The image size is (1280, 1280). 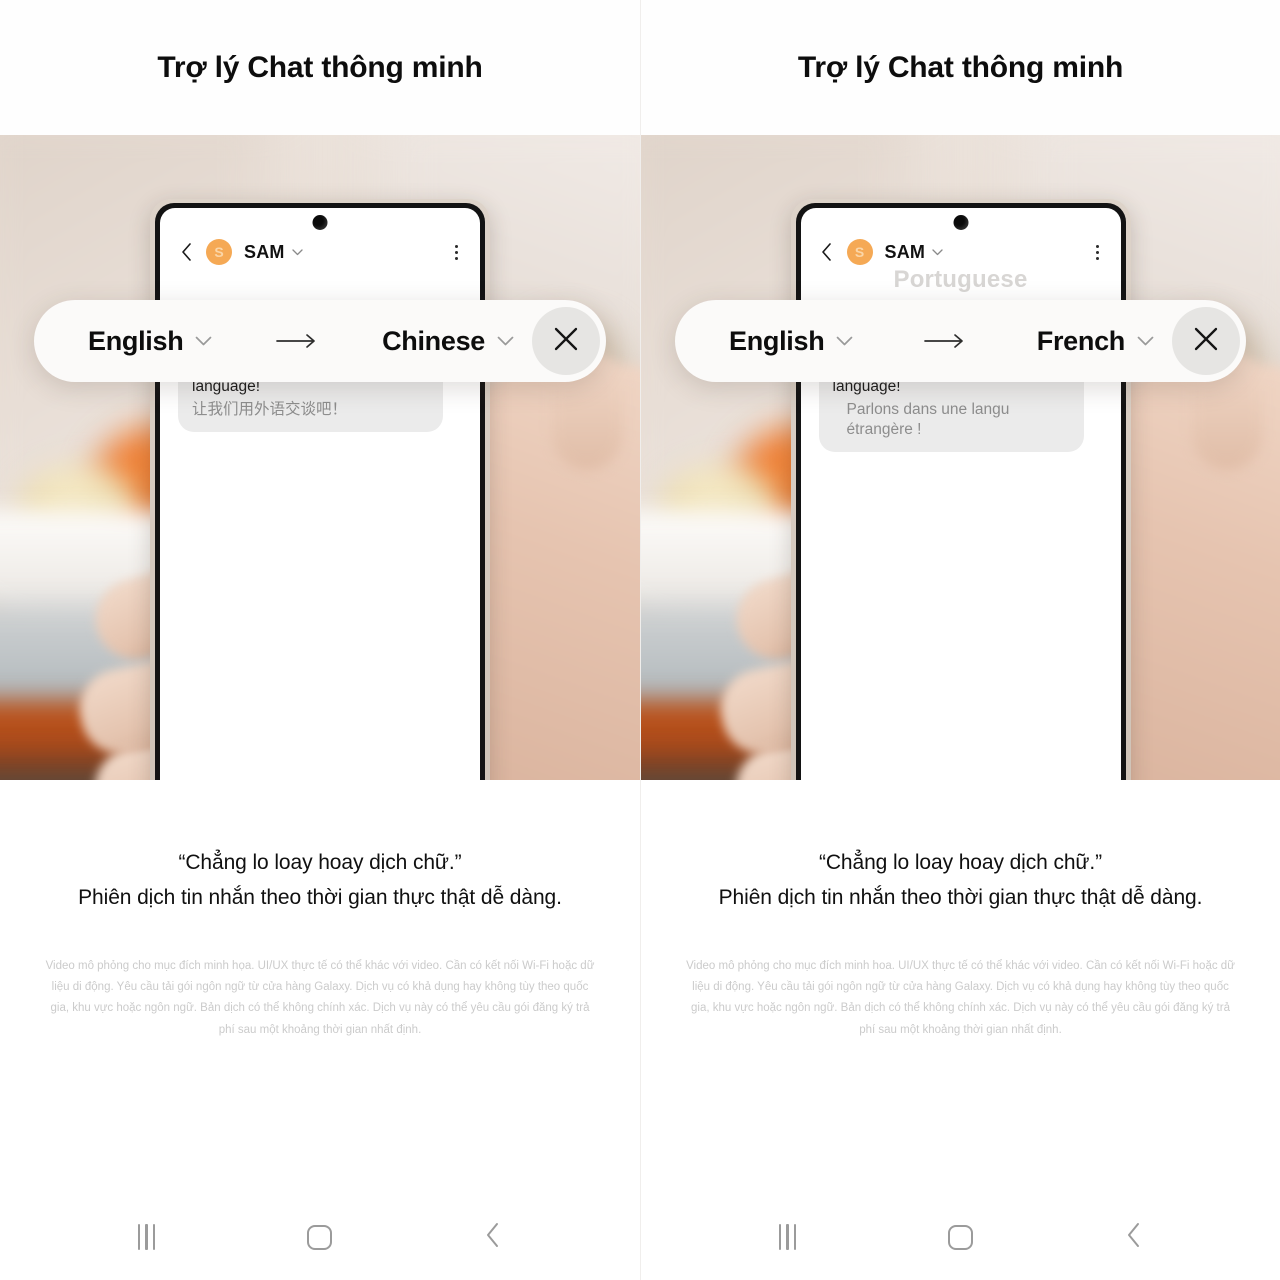 I want to click on phone-screen: S SAM Portuguese Let's, so click(x=960, y=494).